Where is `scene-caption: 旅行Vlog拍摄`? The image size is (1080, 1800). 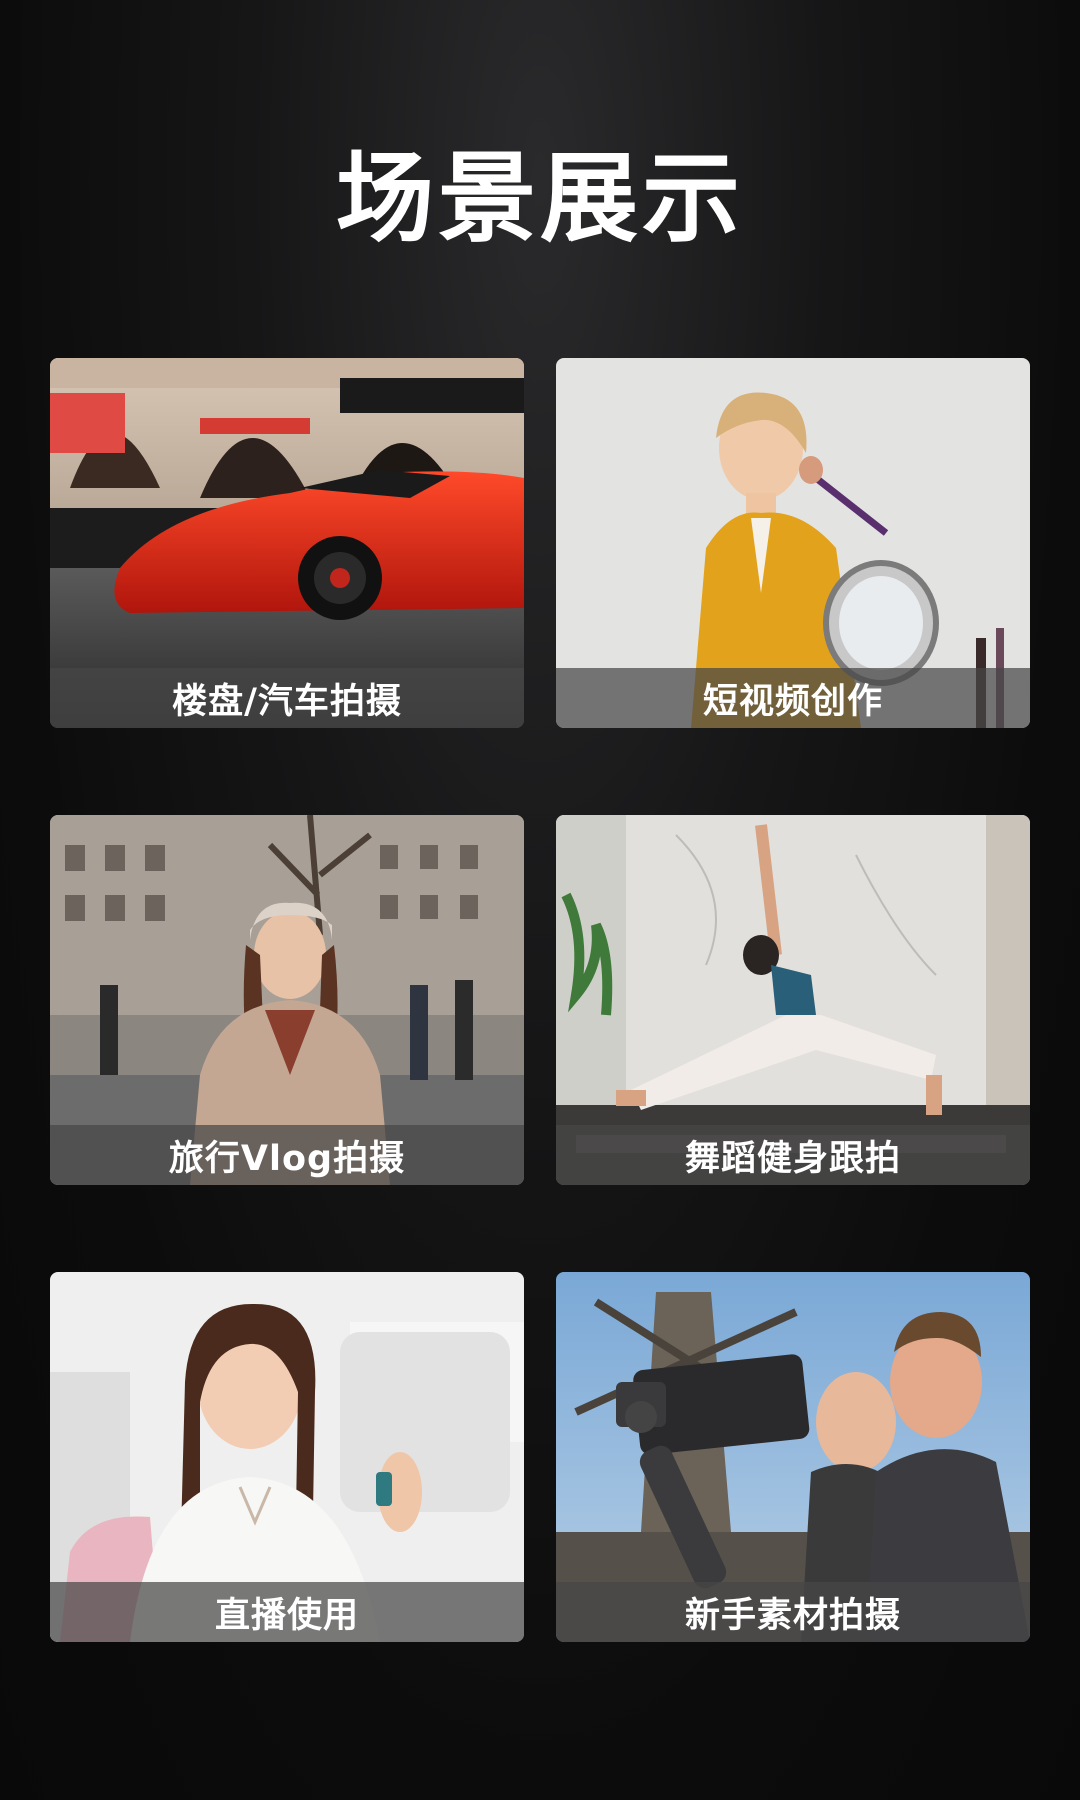 scene-caption: 旅行Vlog拍摄 is located at coordinates (287, 1158).